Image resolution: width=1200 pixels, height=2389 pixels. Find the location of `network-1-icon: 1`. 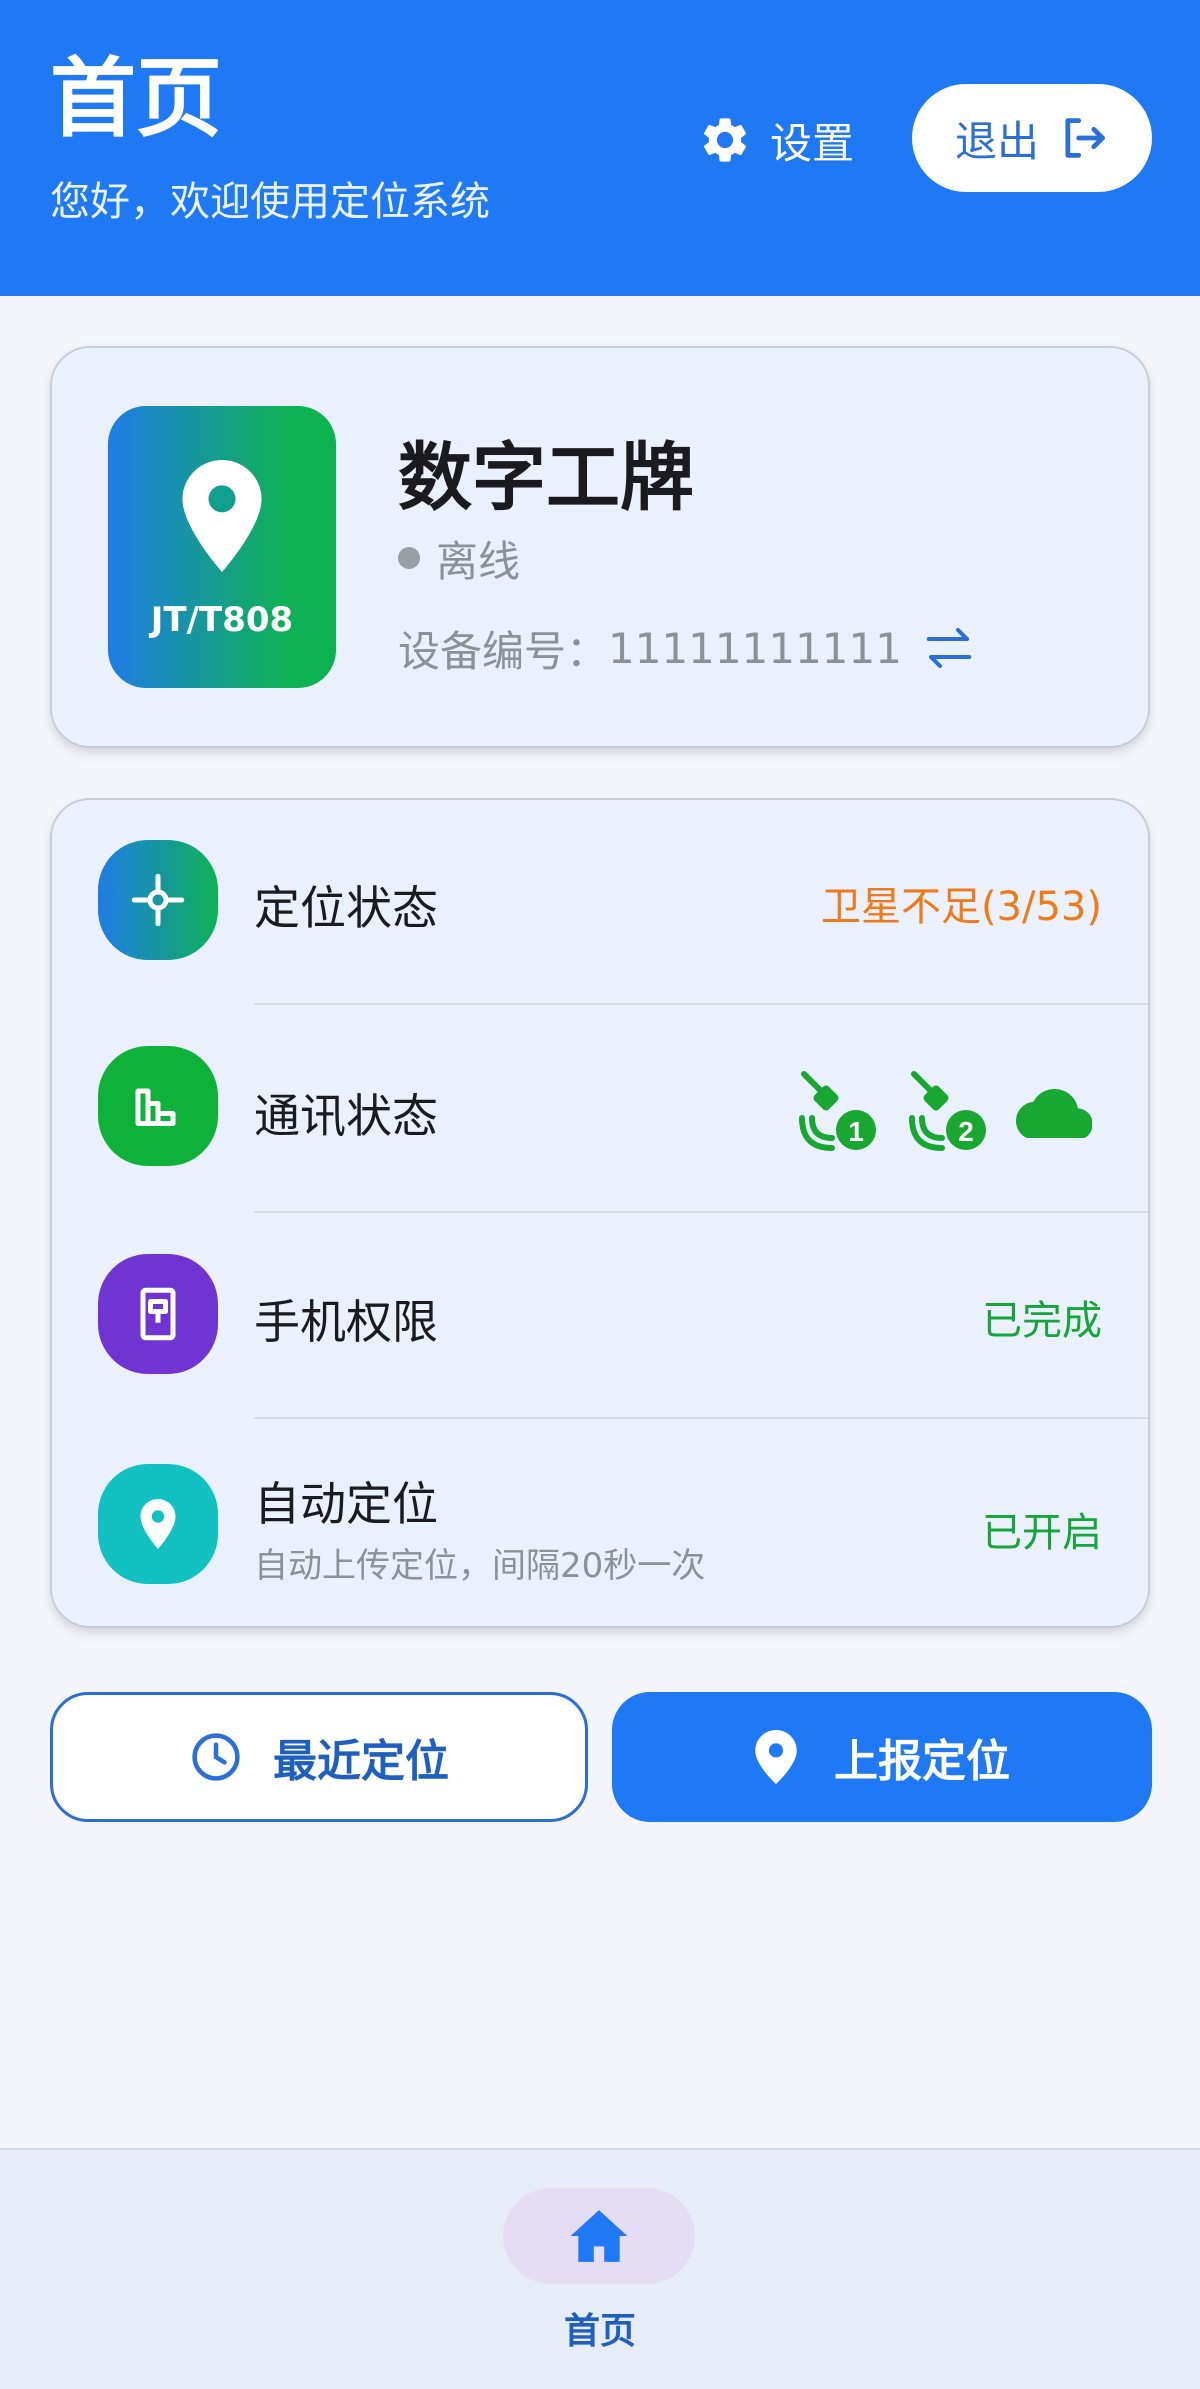

network-1-icon: 1 is located at coordinates (837, 1111).